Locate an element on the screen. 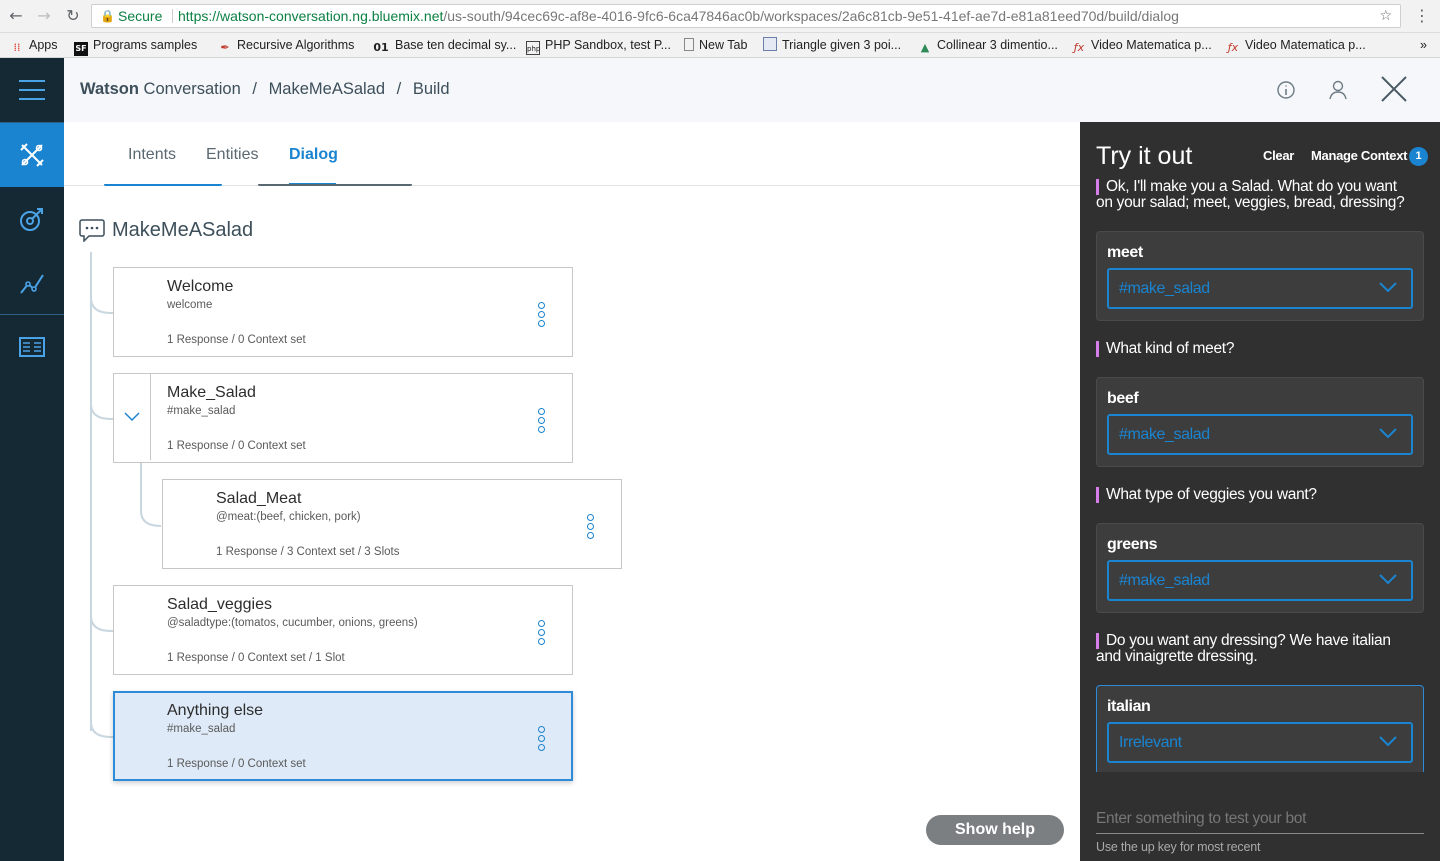 The image size is (1440, 861). user-message: meet #make_salad is located at coordinates (1260, 276).